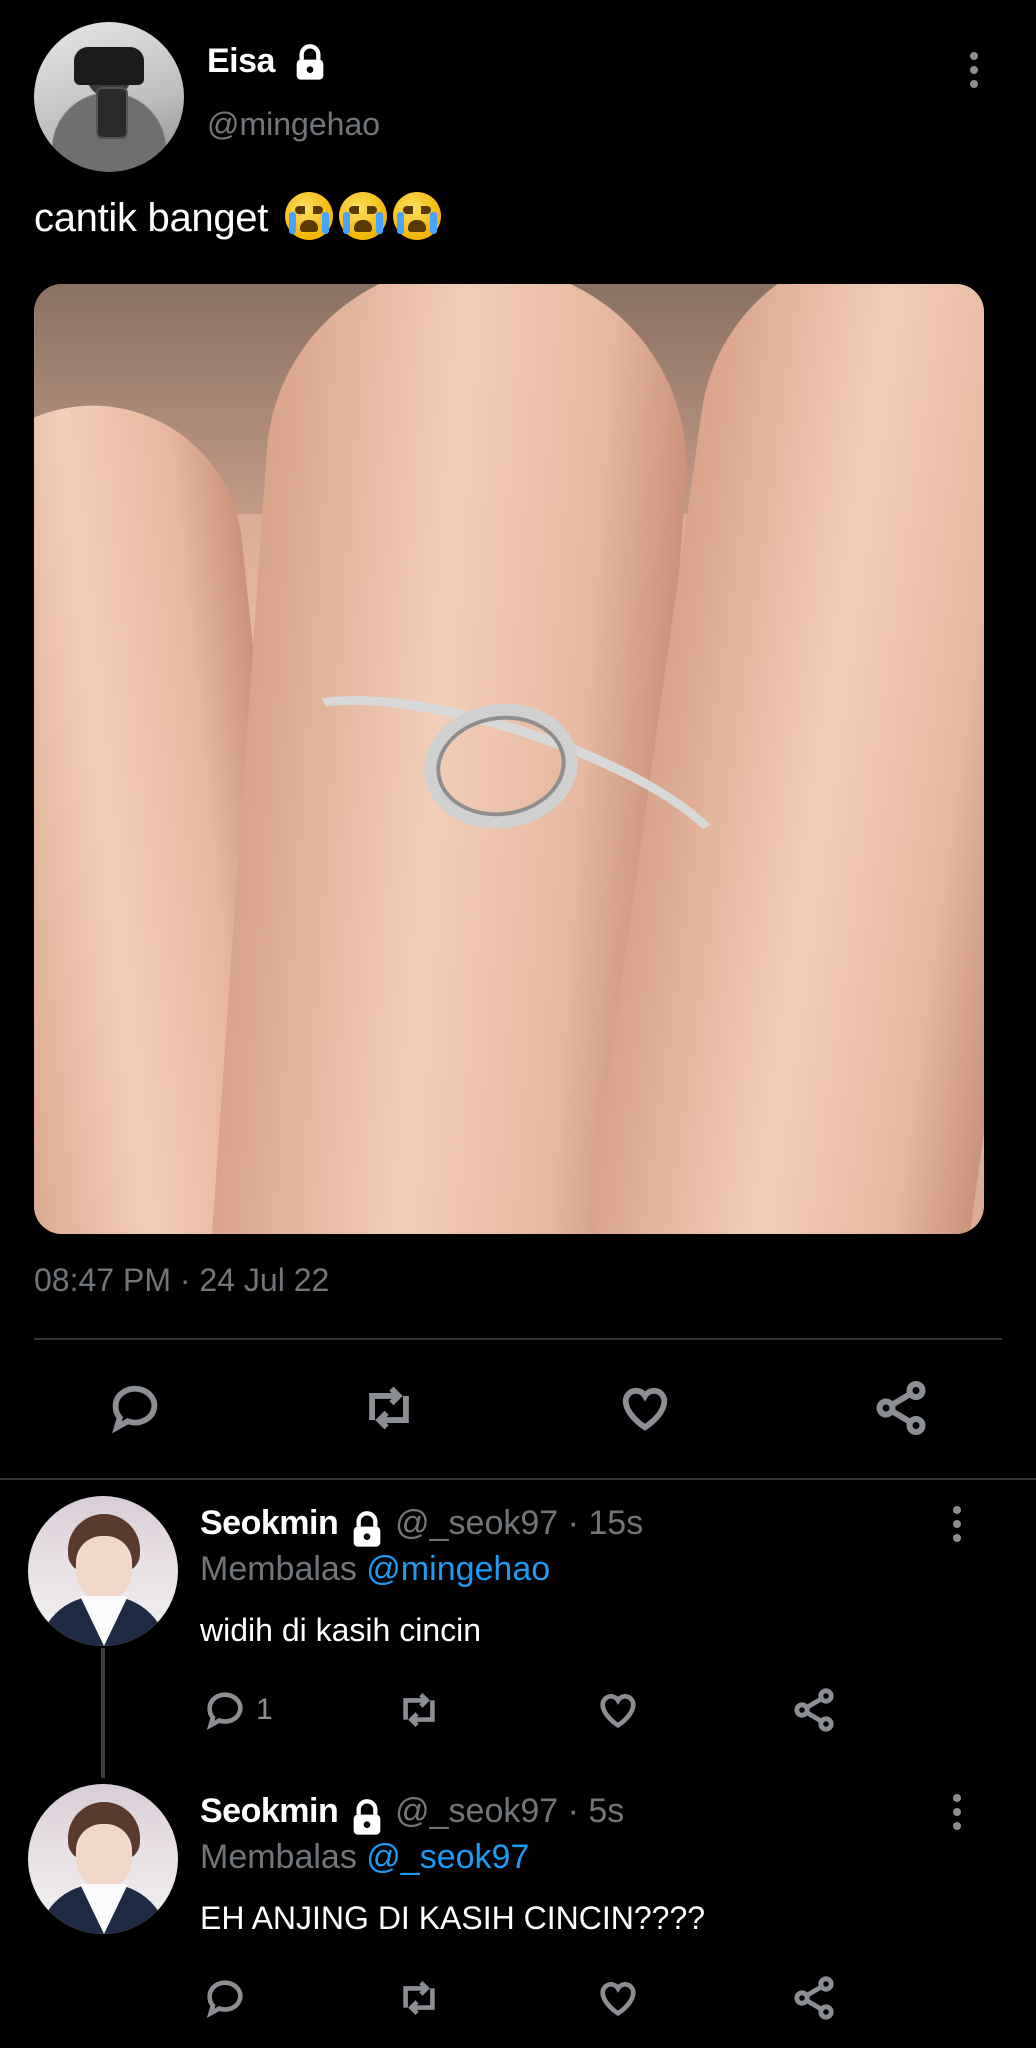 The height and width of the screenshot is (2048, 1036). Describe the element at coordinates (103, 1713) in the screenshot. I see `thread-connector` at that location.